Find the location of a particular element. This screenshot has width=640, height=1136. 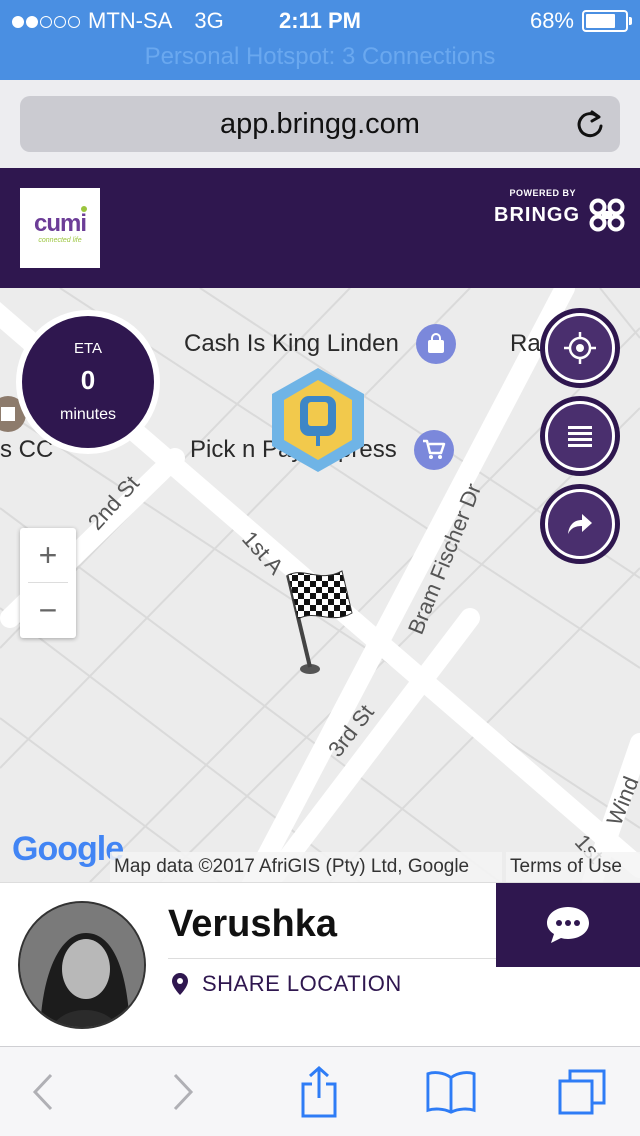

share-arrow-icon is located at coordinates (580, 524).